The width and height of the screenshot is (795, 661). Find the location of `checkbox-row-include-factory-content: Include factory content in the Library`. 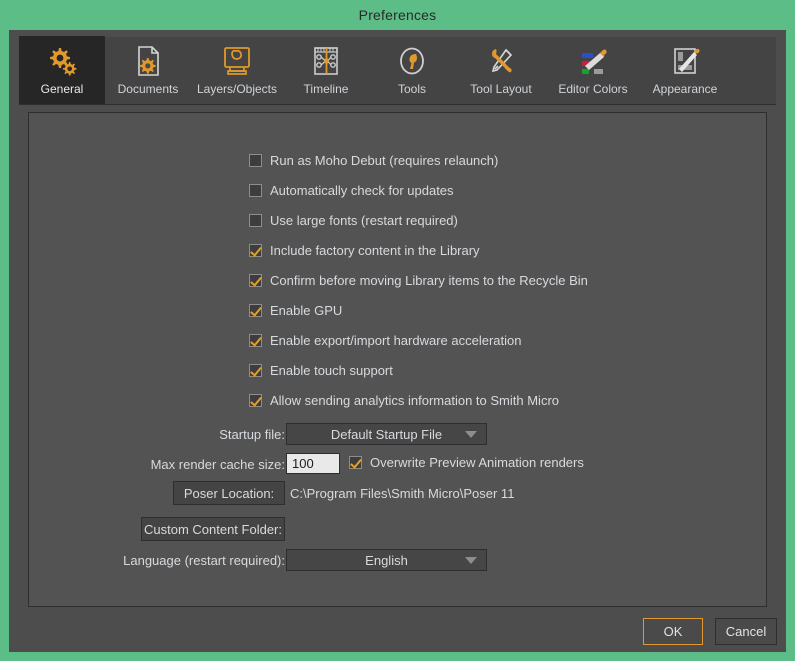

checkbox-row-include-factory-content: Include factory content in the Library is located at coordinates (364, 250).